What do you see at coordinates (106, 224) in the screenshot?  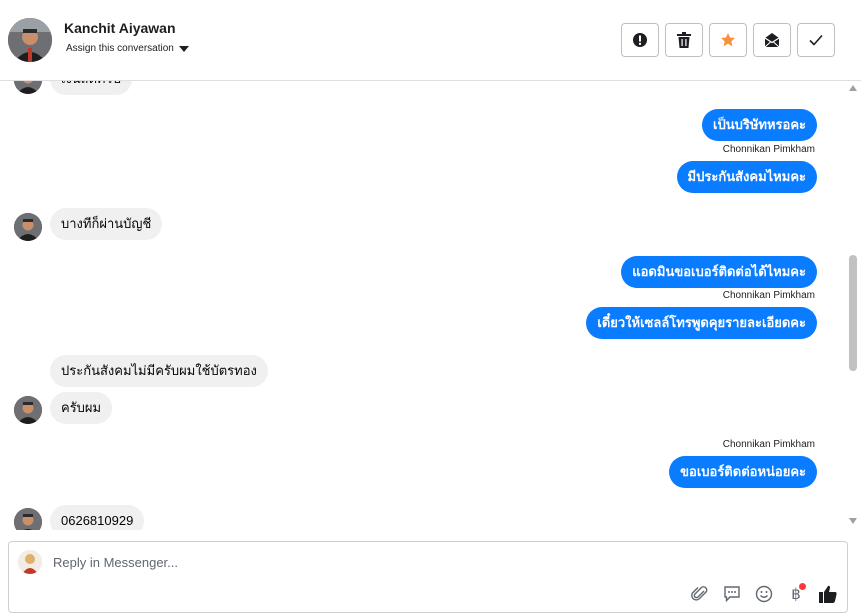 I see `message-bubble-incoming: บางทีก็ผ่านบัญชี` at bounding box center [106, 224].